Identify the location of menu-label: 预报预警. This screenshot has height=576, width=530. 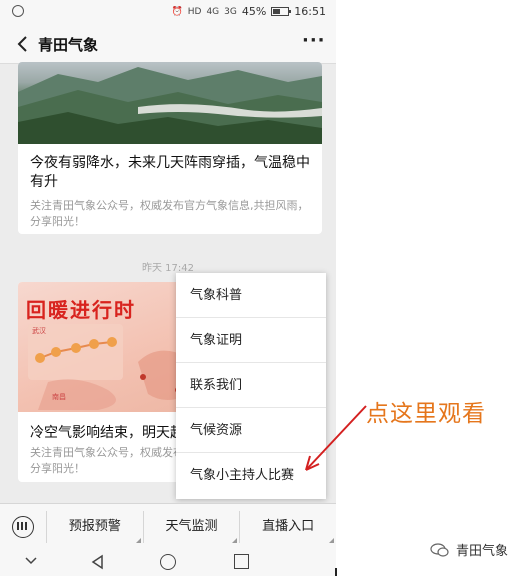
(94, 526).